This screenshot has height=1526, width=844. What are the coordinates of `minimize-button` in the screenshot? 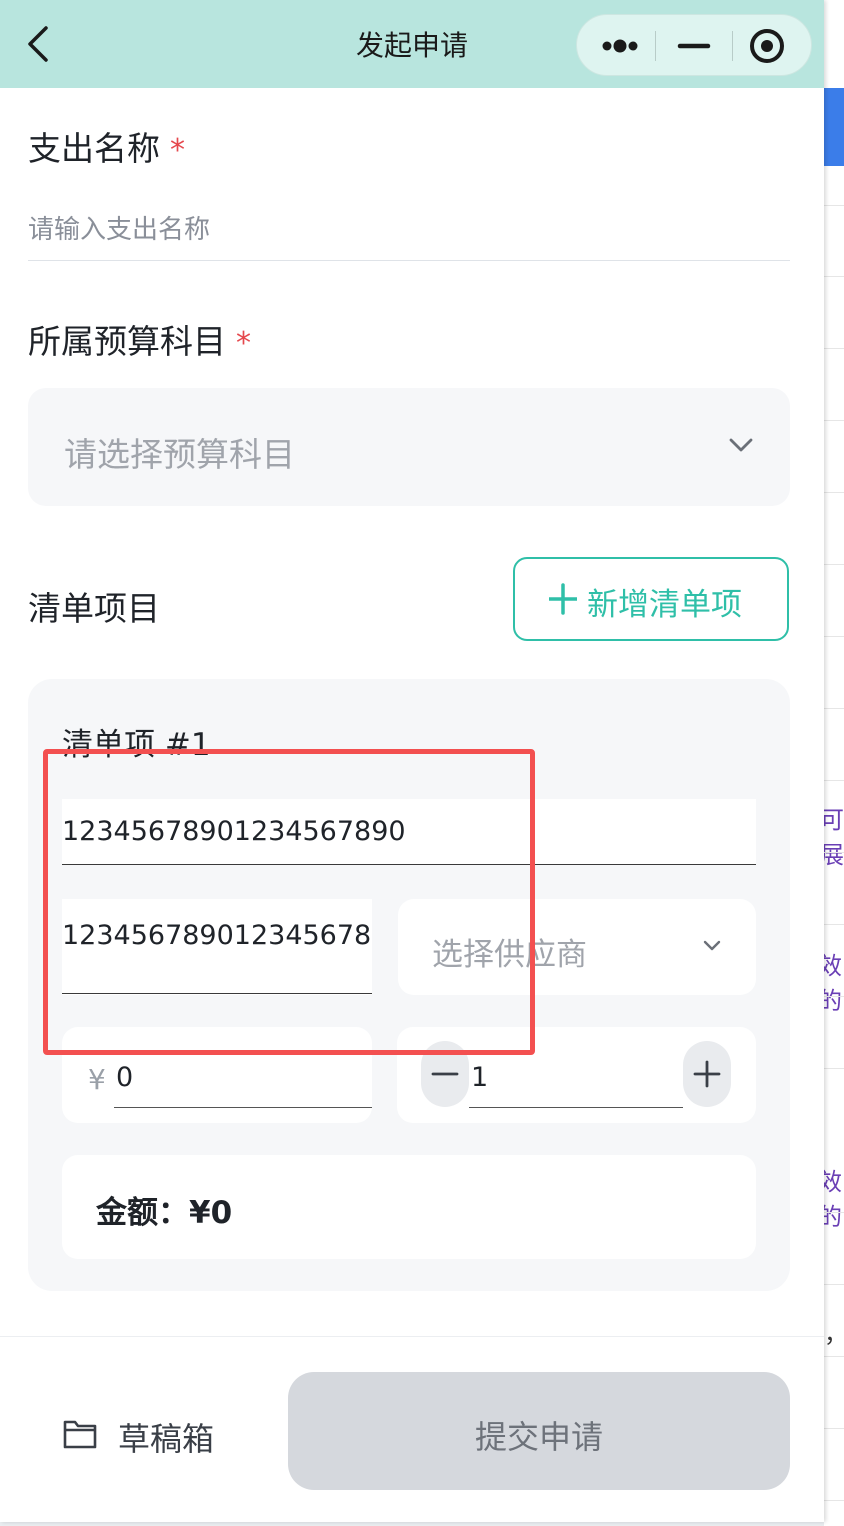 It's located at (694, 46).